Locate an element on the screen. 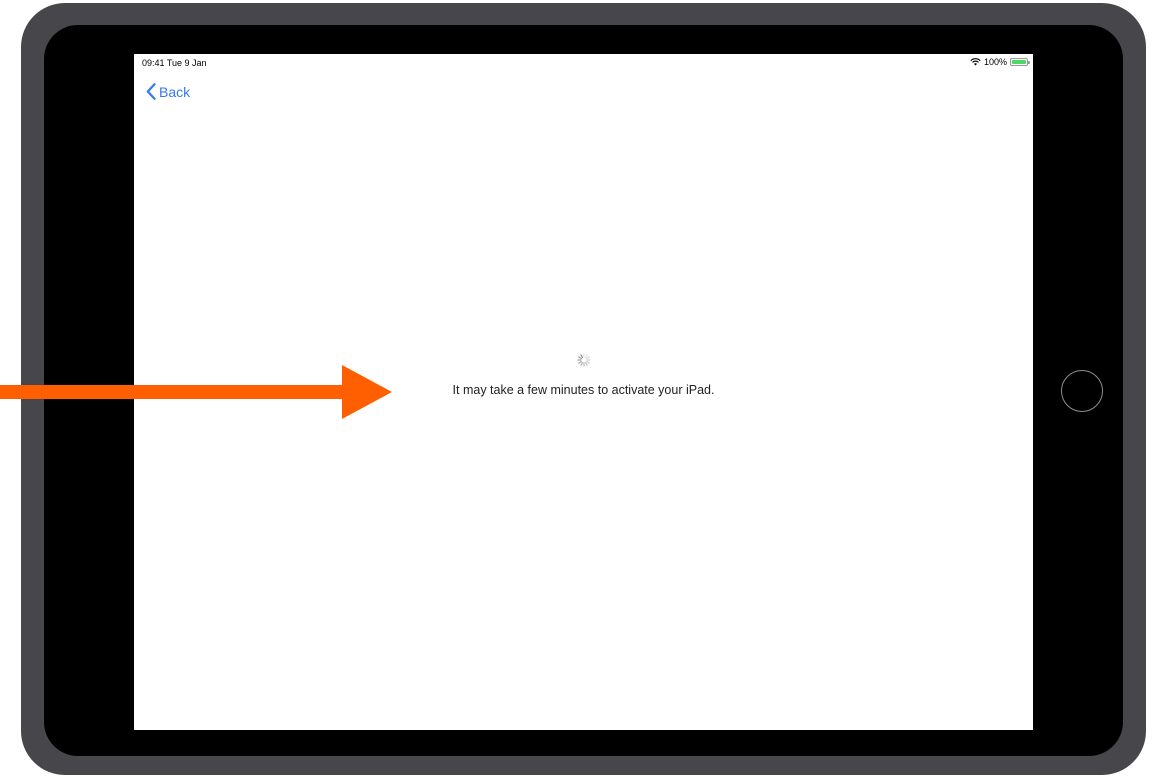  battery-percent: 100% is located at coordinates (995, 62).